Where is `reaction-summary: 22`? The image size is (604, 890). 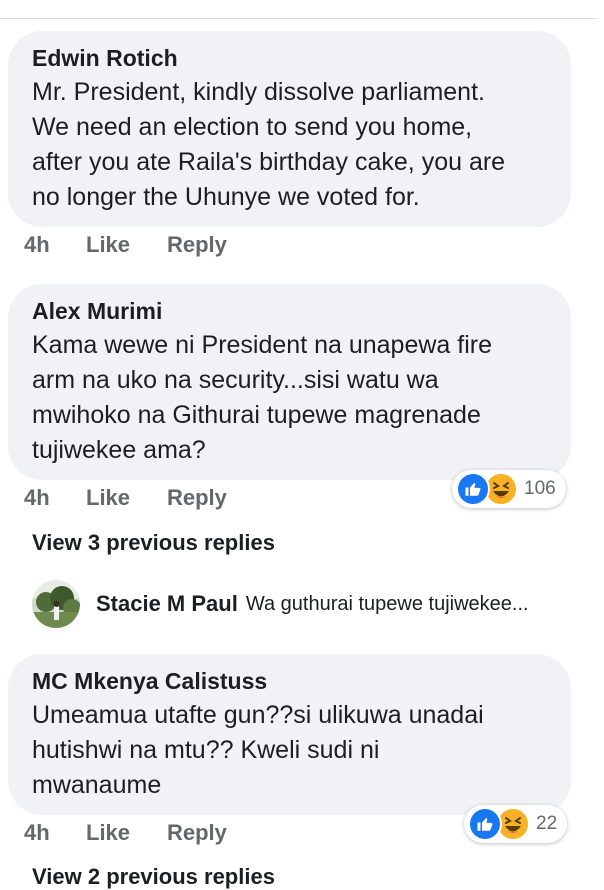 reaction-summary: 22 is located at coordinates (516, 824).